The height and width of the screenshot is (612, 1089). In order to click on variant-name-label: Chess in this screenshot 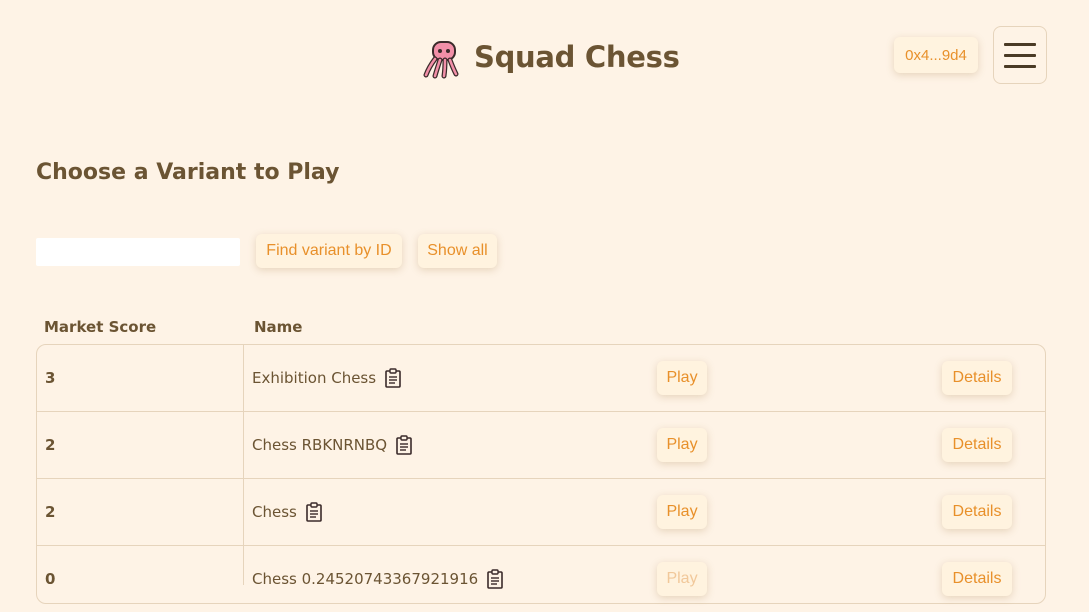, I will do `click(274, 512)`.